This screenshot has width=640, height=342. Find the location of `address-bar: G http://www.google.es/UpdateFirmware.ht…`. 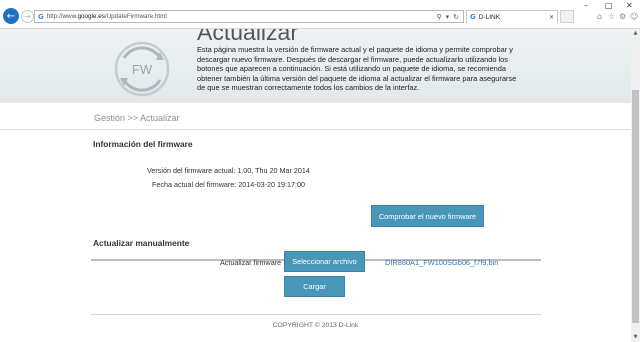

address-bar: G http://www.google.es/UpdateFirmware.ht… is located at coordinates (249, 16).